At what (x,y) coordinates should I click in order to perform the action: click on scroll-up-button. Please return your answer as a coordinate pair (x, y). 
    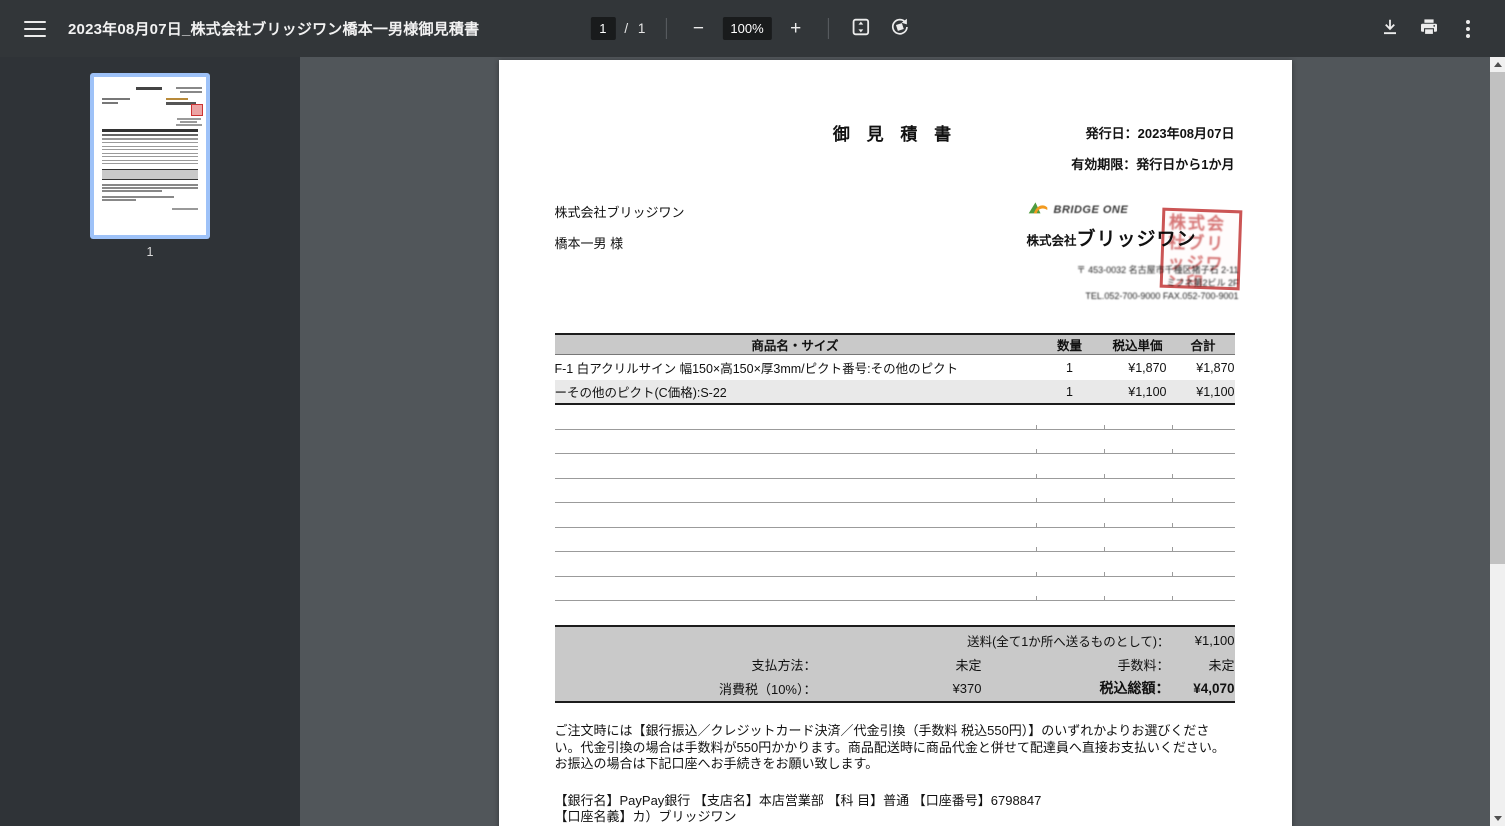
    Looking at the image, I should click on (1497, 64).